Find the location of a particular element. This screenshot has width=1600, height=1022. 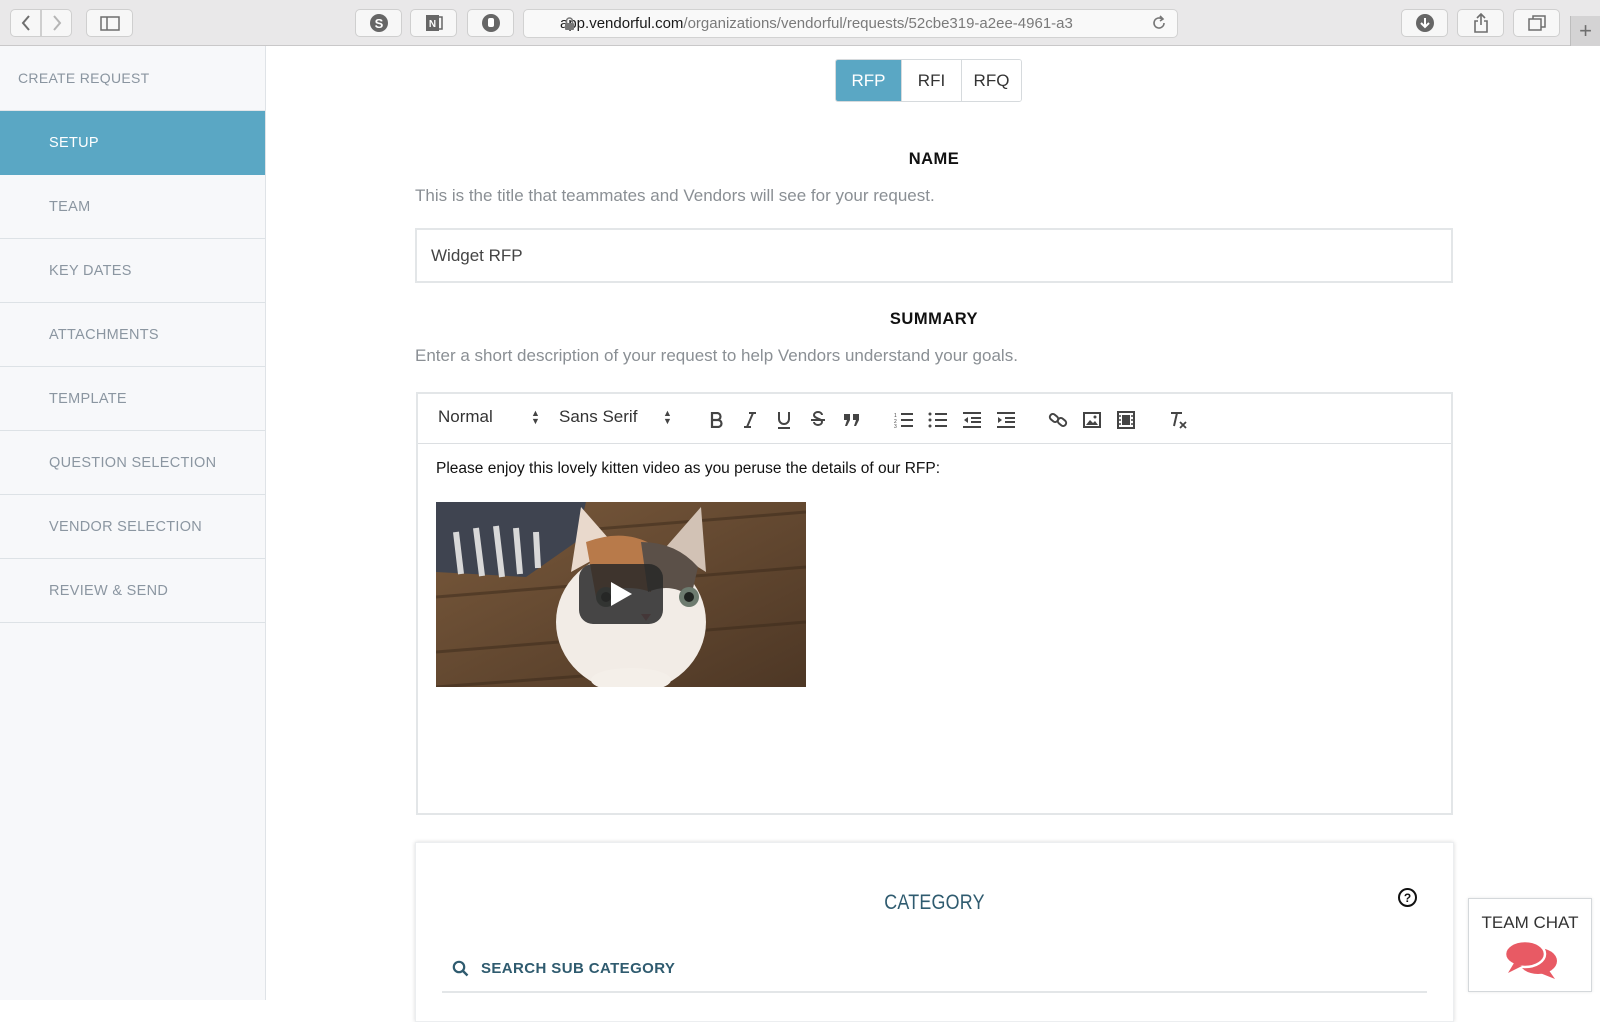

share-icon is located at coordinates (1480, 23).